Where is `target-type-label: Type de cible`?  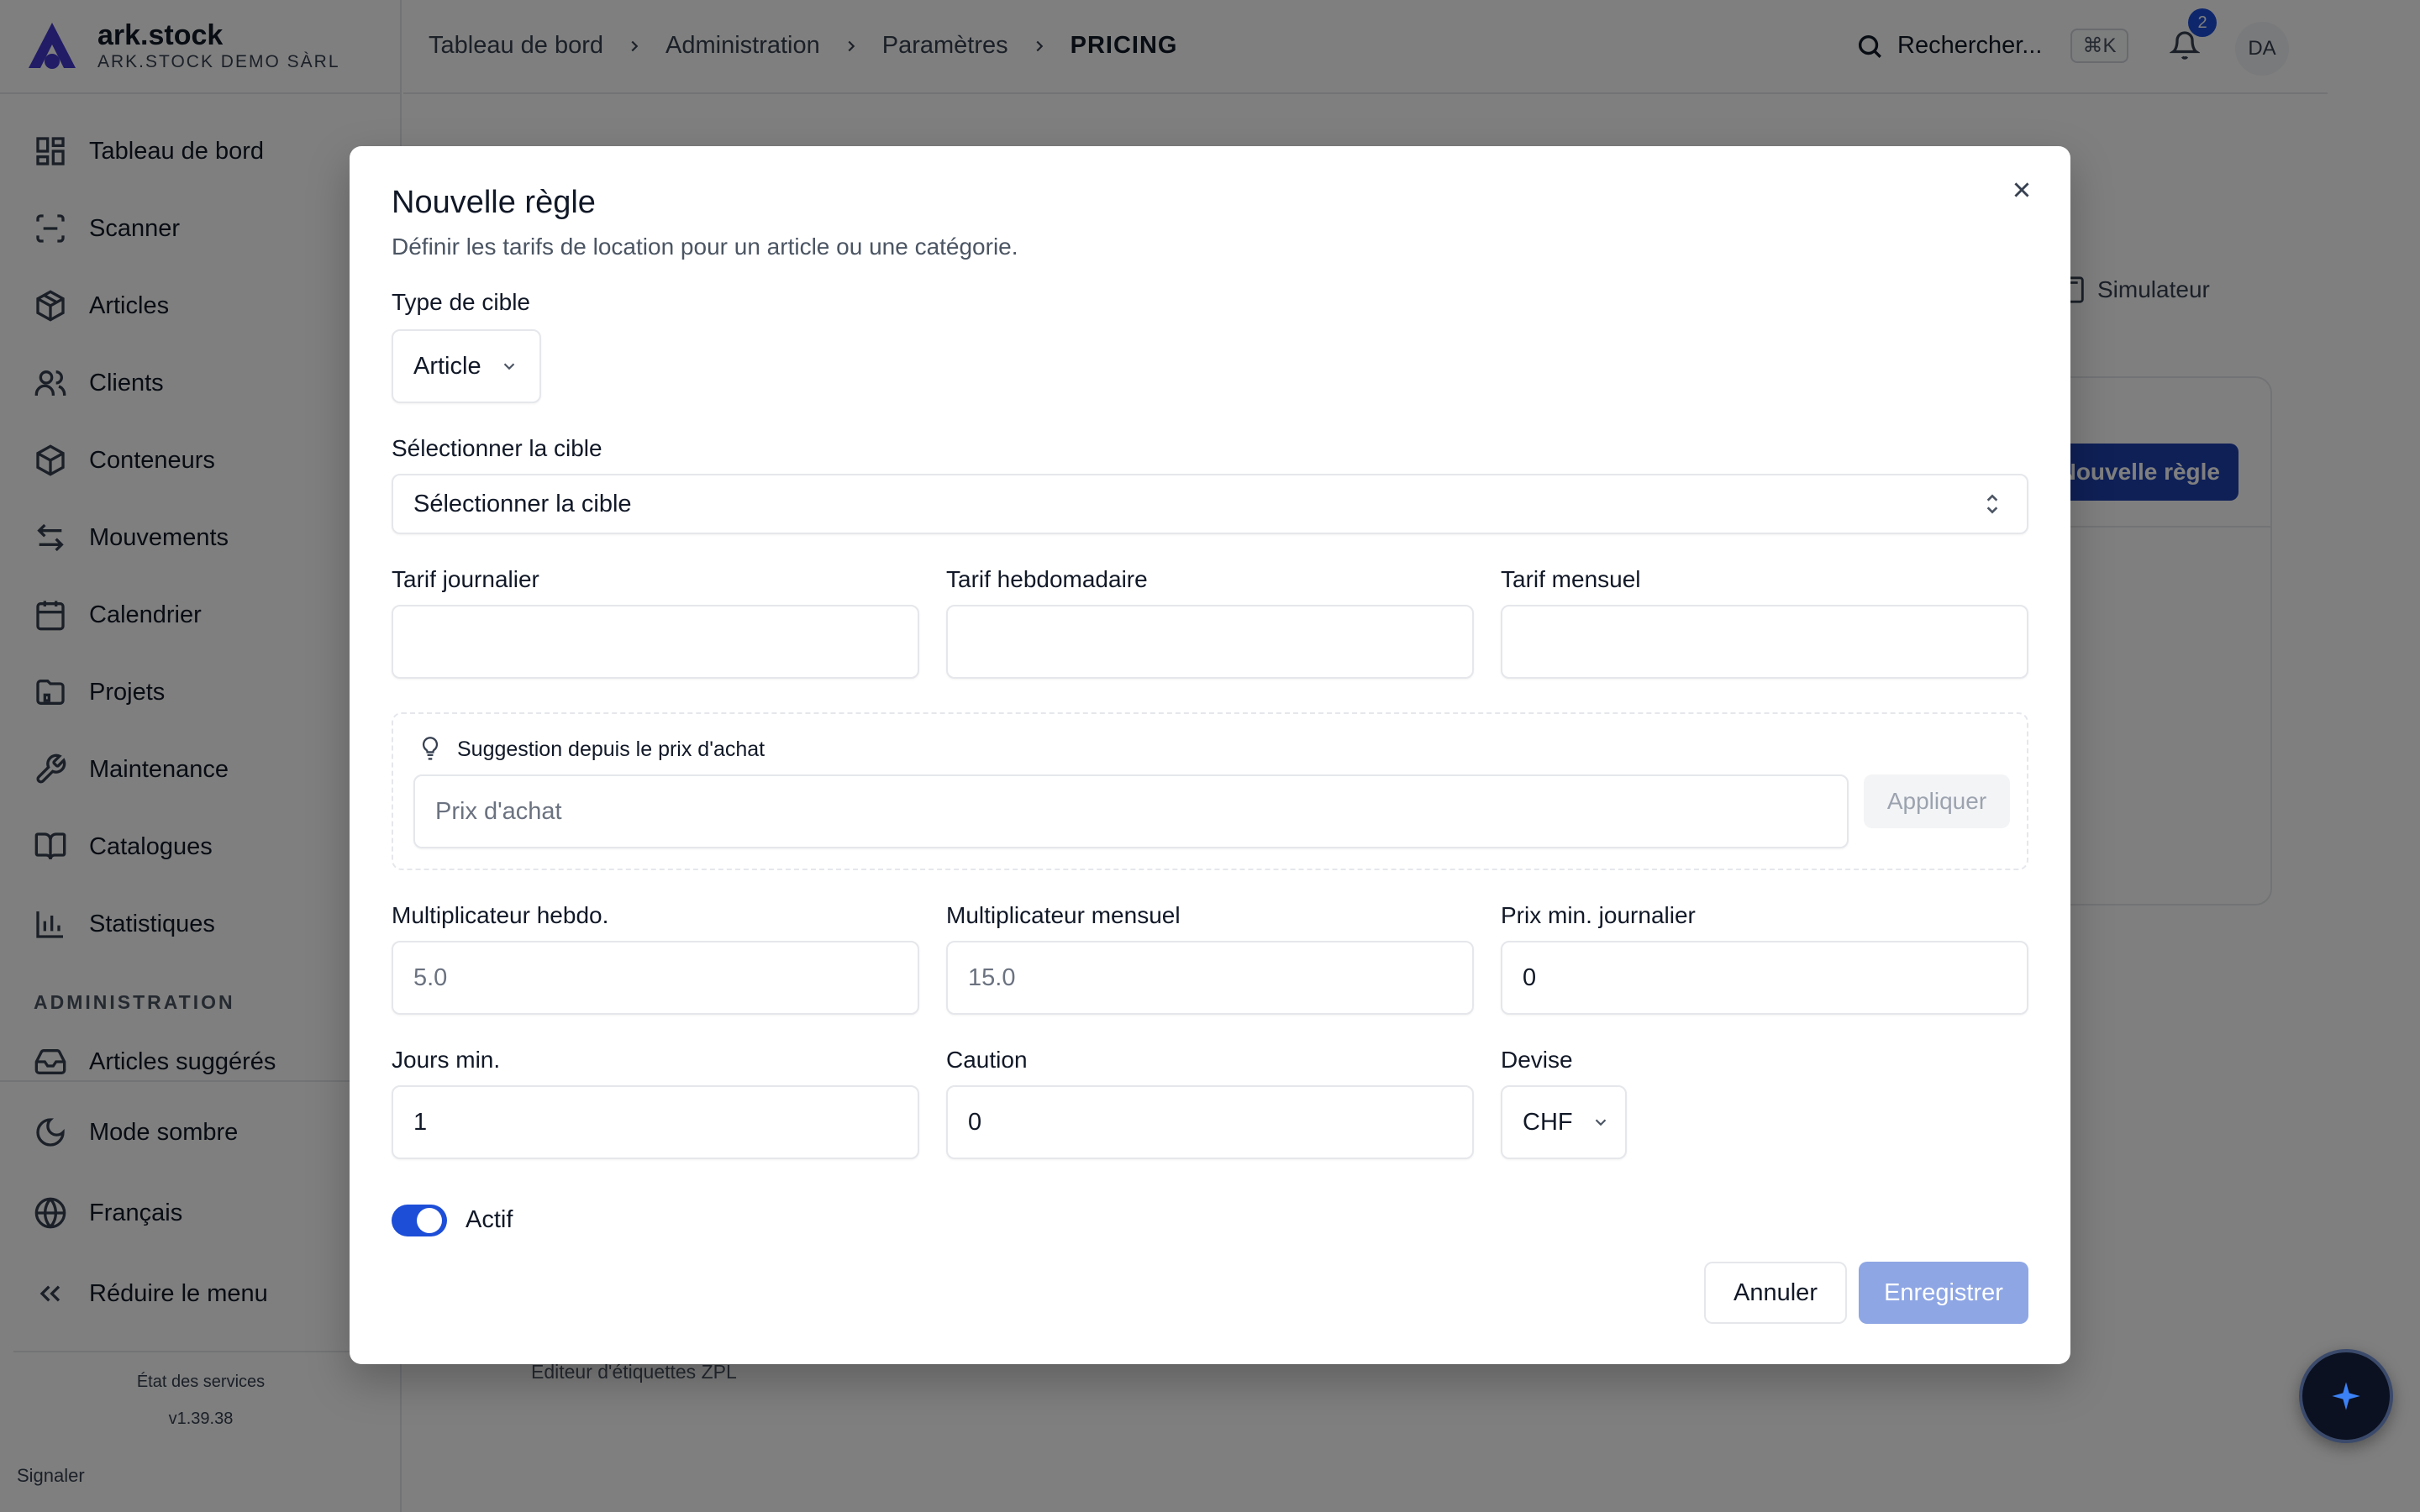
target-type-label: Type de cible is located at coordinates (461, 302).